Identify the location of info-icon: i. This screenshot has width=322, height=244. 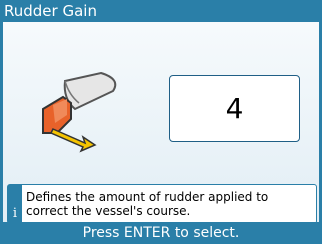
(15, 204).